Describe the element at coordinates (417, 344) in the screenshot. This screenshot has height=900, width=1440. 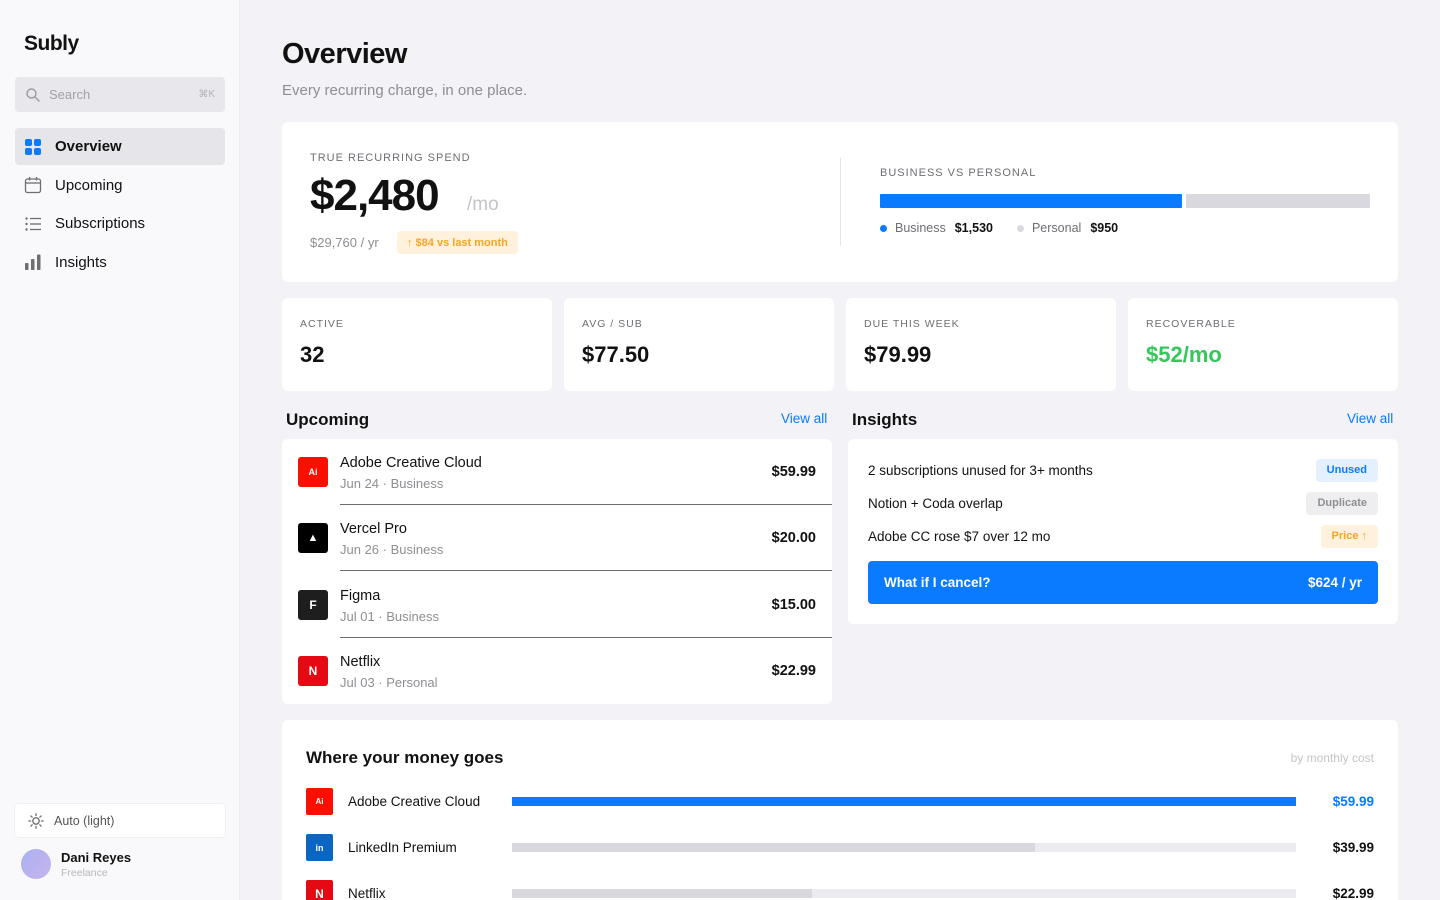
I see `stat-card-active: ACTIVE 32` at that location.